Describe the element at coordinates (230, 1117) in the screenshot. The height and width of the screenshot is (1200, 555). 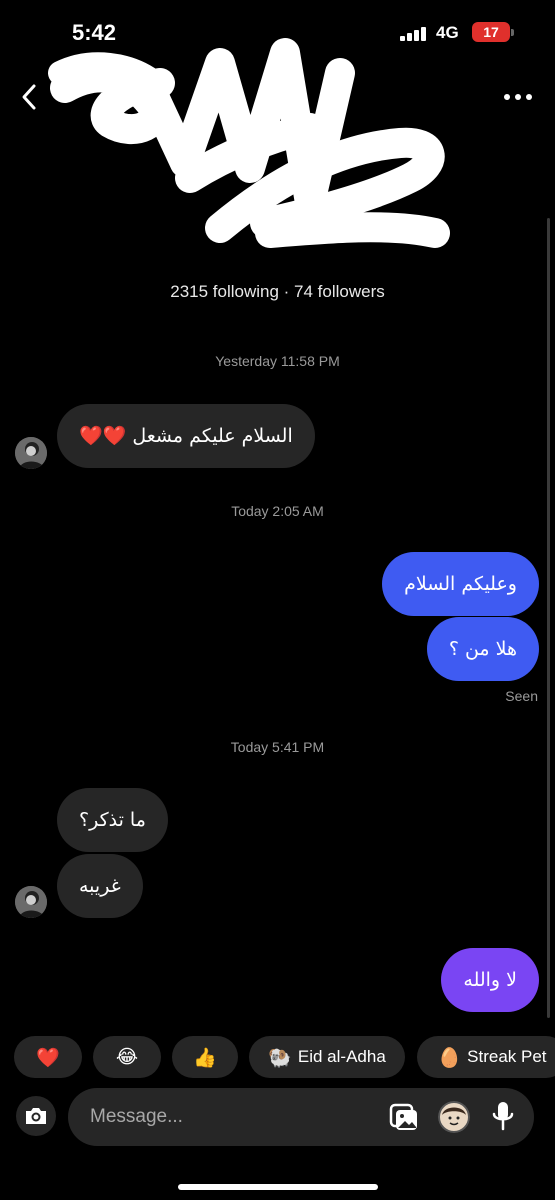
I see `message-input` at that location.